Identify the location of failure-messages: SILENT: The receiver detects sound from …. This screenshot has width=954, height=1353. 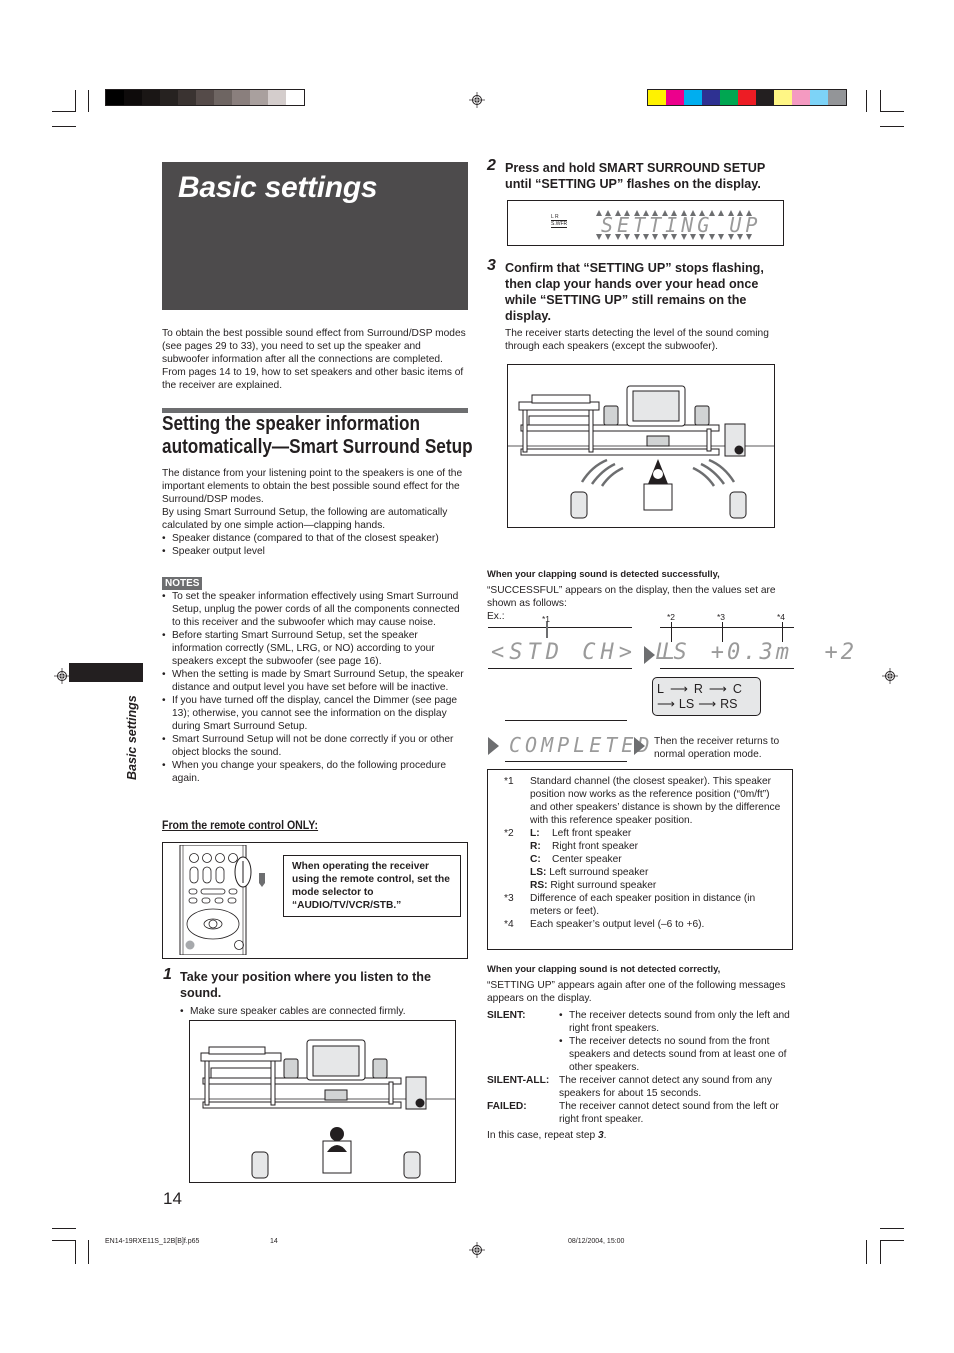
(641, 1075).